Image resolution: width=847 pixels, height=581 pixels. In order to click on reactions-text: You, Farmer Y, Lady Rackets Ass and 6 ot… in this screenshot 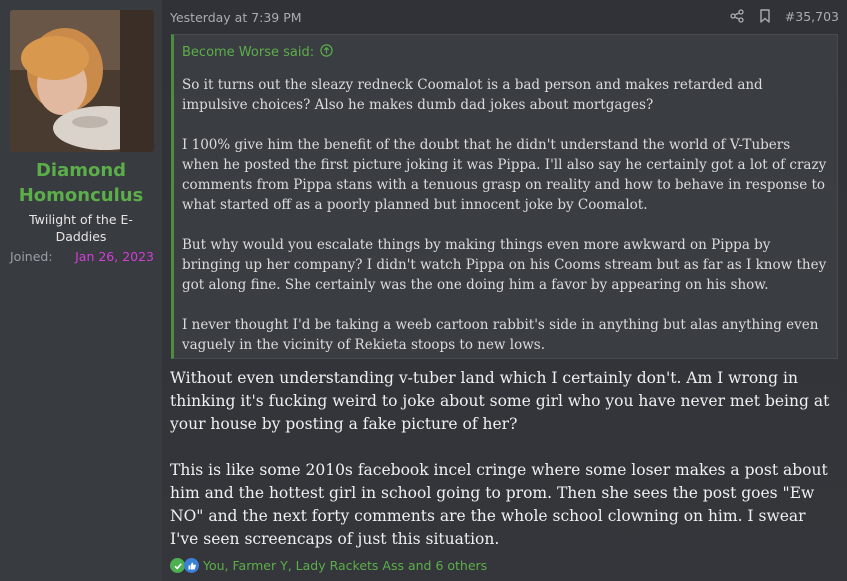, I will do `click(345, 565)`.